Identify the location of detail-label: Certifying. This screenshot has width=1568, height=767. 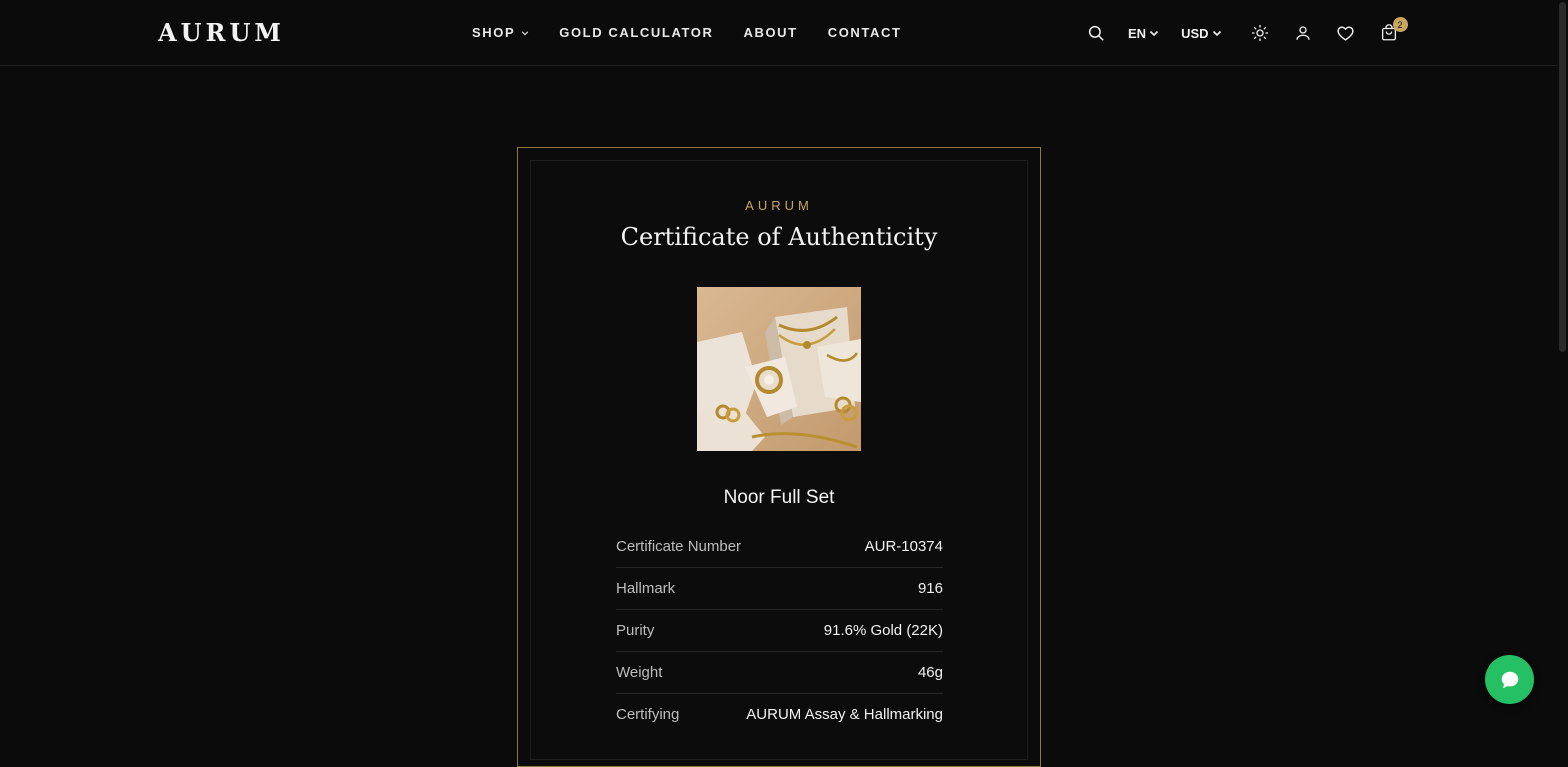
(648, 714).